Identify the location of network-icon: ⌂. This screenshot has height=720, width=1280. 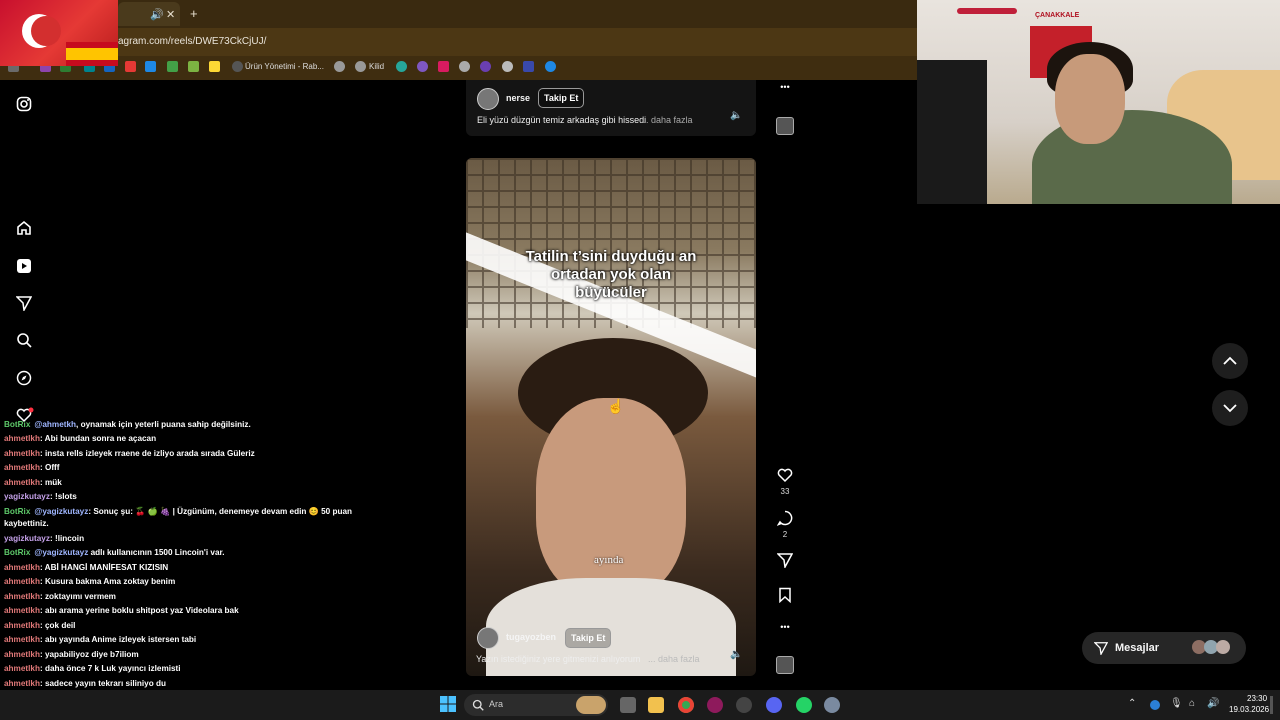
(1192, 703).